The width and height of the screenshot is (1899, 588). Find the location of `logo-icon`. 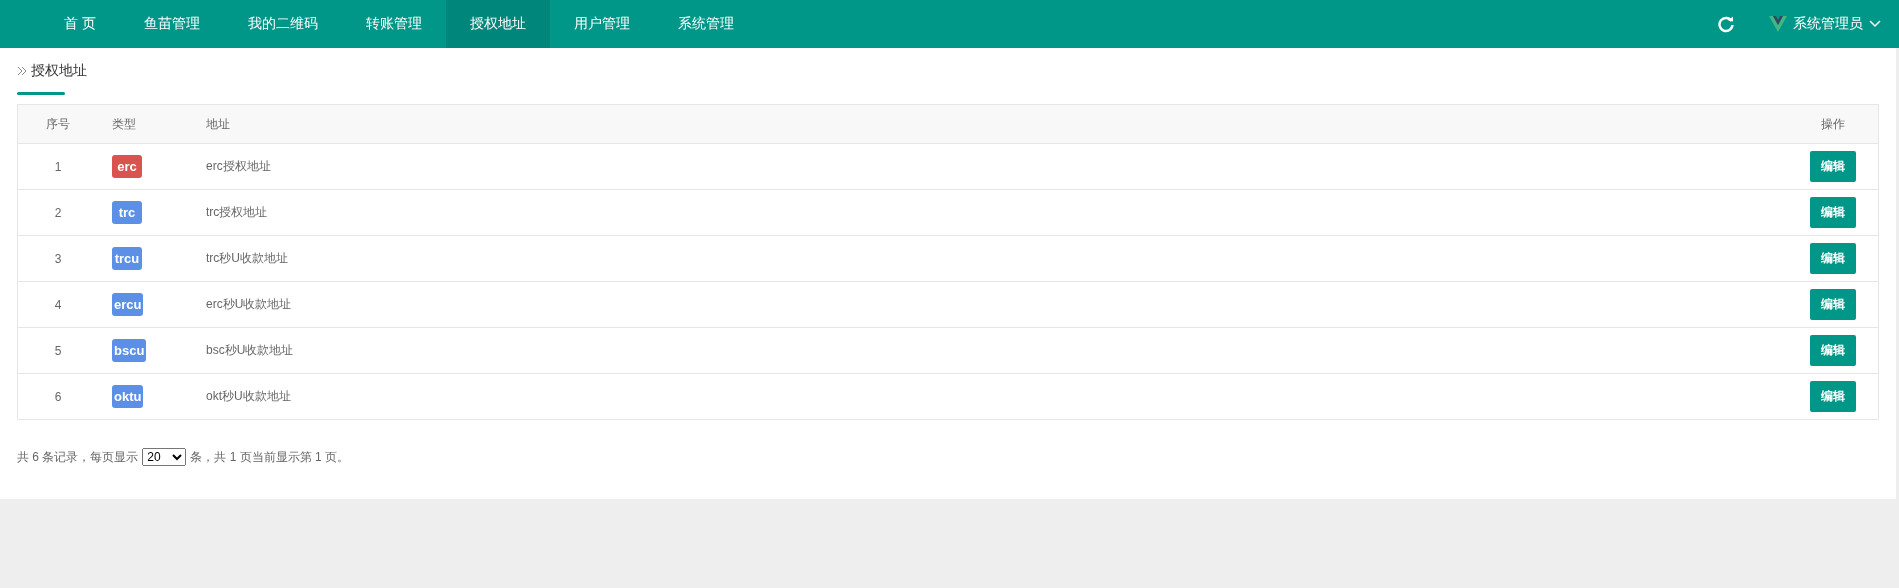

logo-icon is located at coordinates (1778, 24).